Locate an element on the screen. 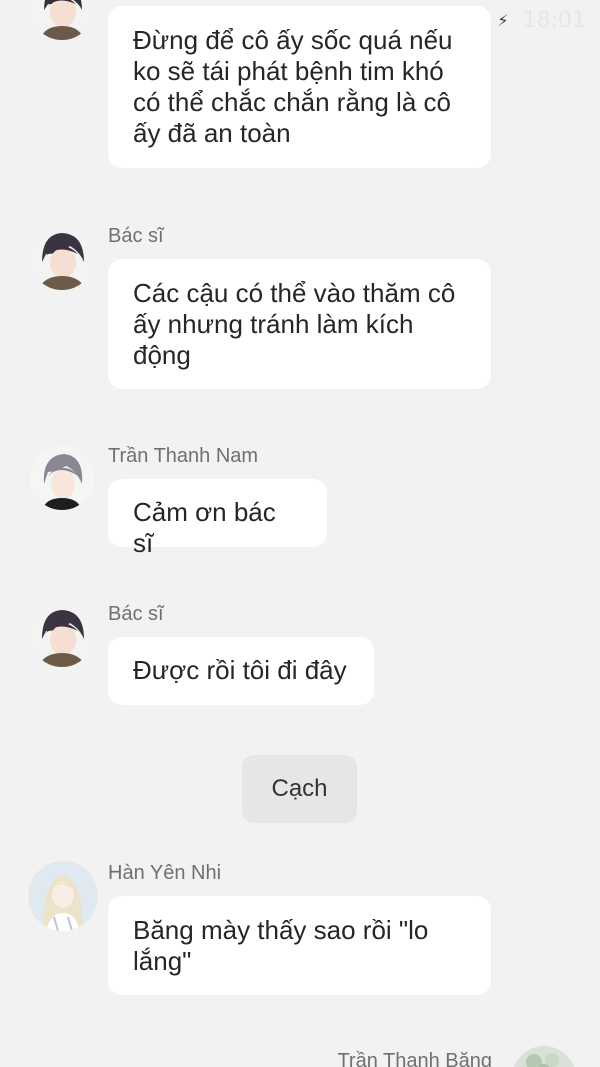 The height and width of the screenshot is (1067, 600). message-text: Được rồi tôi đi đây is located at coordinates (240, 670).